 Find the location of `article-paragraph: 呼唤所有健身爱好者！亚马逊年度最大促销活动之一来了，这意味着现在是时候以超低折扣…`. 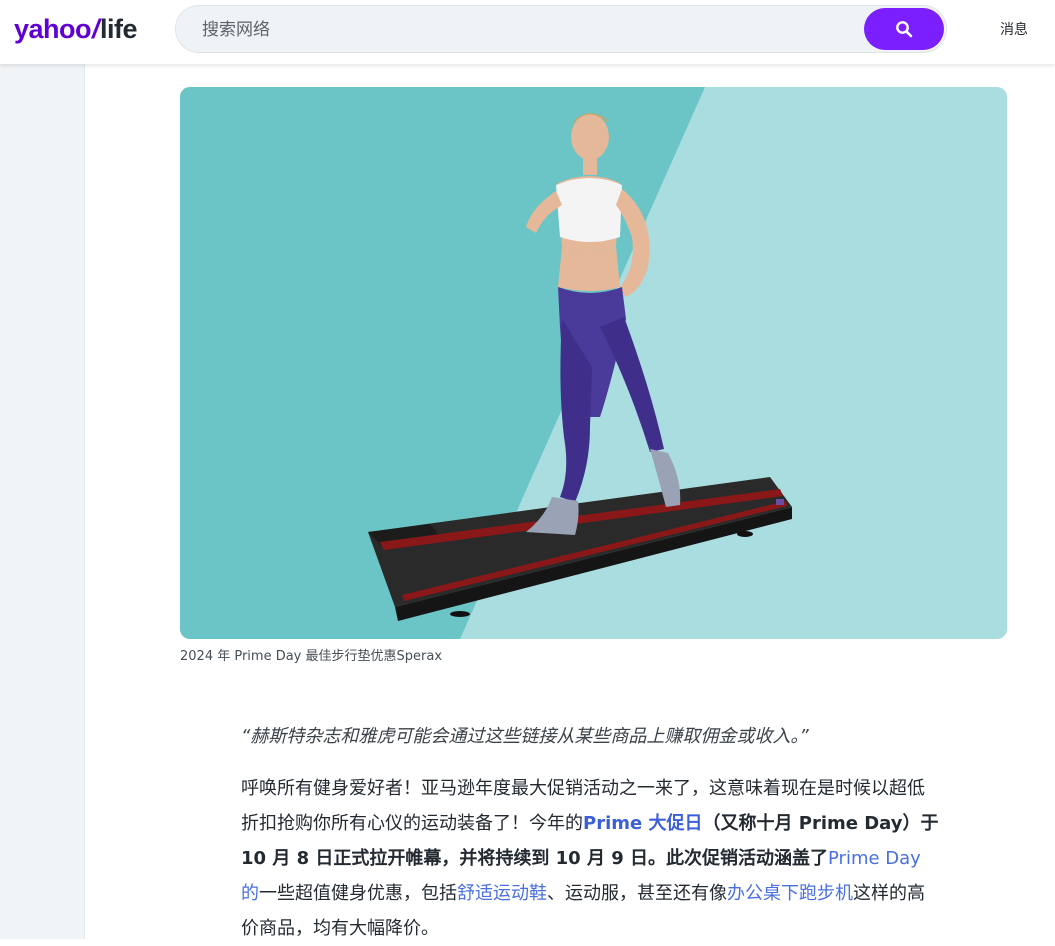

article-paragraph: 呼唤所有健身爱好者！亚马逊年度最大促销活动之一来了，这意味着现在是时候以超低折扣… is located at coordinates (591, 858).